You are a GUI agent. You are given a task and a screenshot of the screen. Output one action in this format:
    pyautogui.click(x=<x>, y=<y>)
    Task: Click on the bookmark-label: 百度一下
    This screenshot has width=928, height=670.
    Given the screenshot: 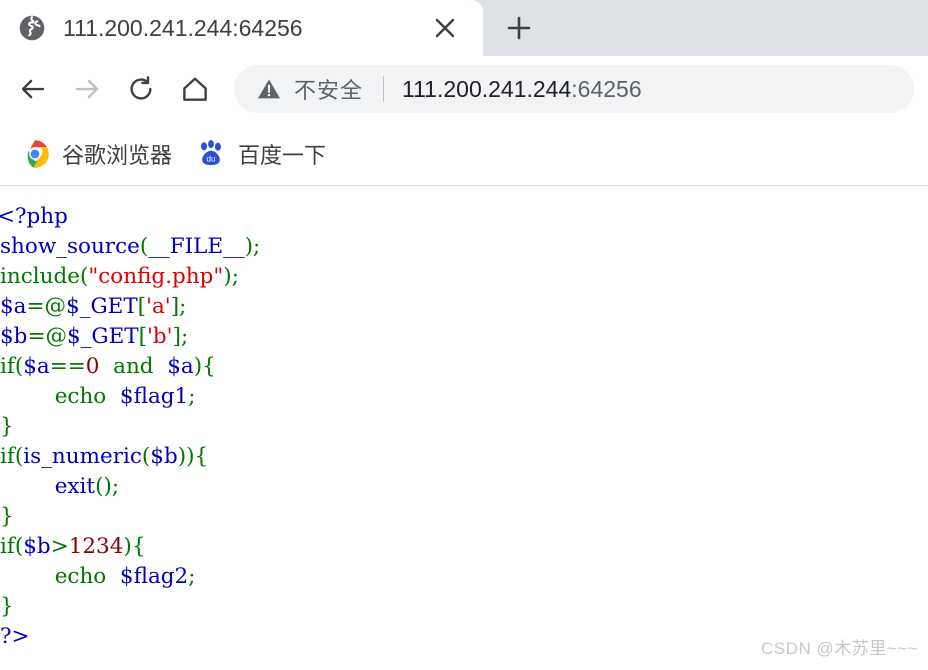 What is the action you would take?
    pyautogui.click(x=282, y=155)
    